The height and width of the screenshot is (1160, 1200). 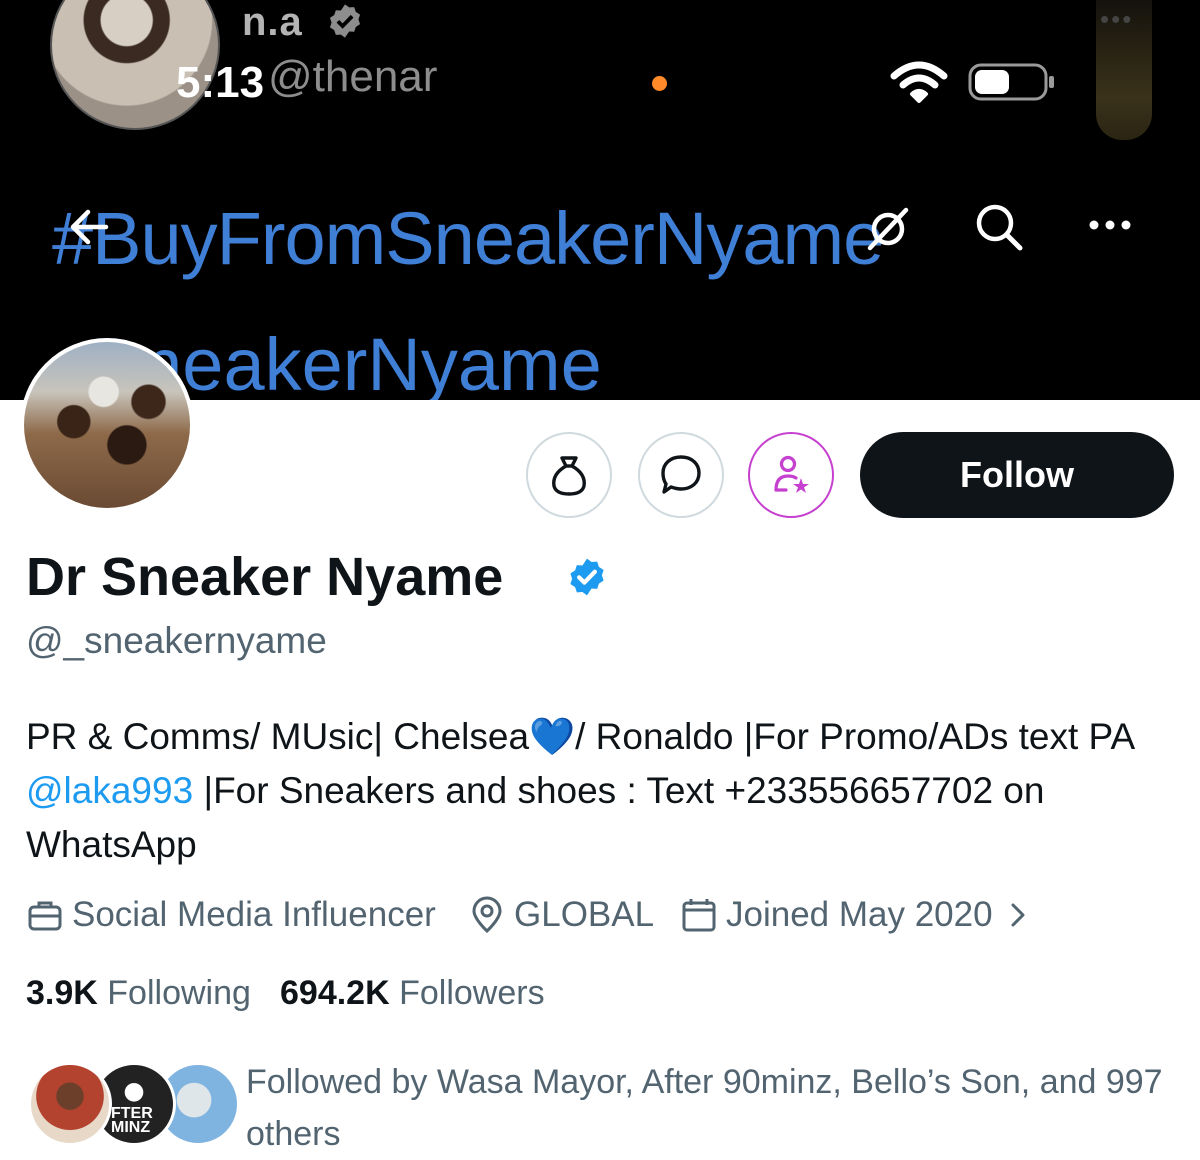 I want to click on verified-icon, so click(x=587, y=577).